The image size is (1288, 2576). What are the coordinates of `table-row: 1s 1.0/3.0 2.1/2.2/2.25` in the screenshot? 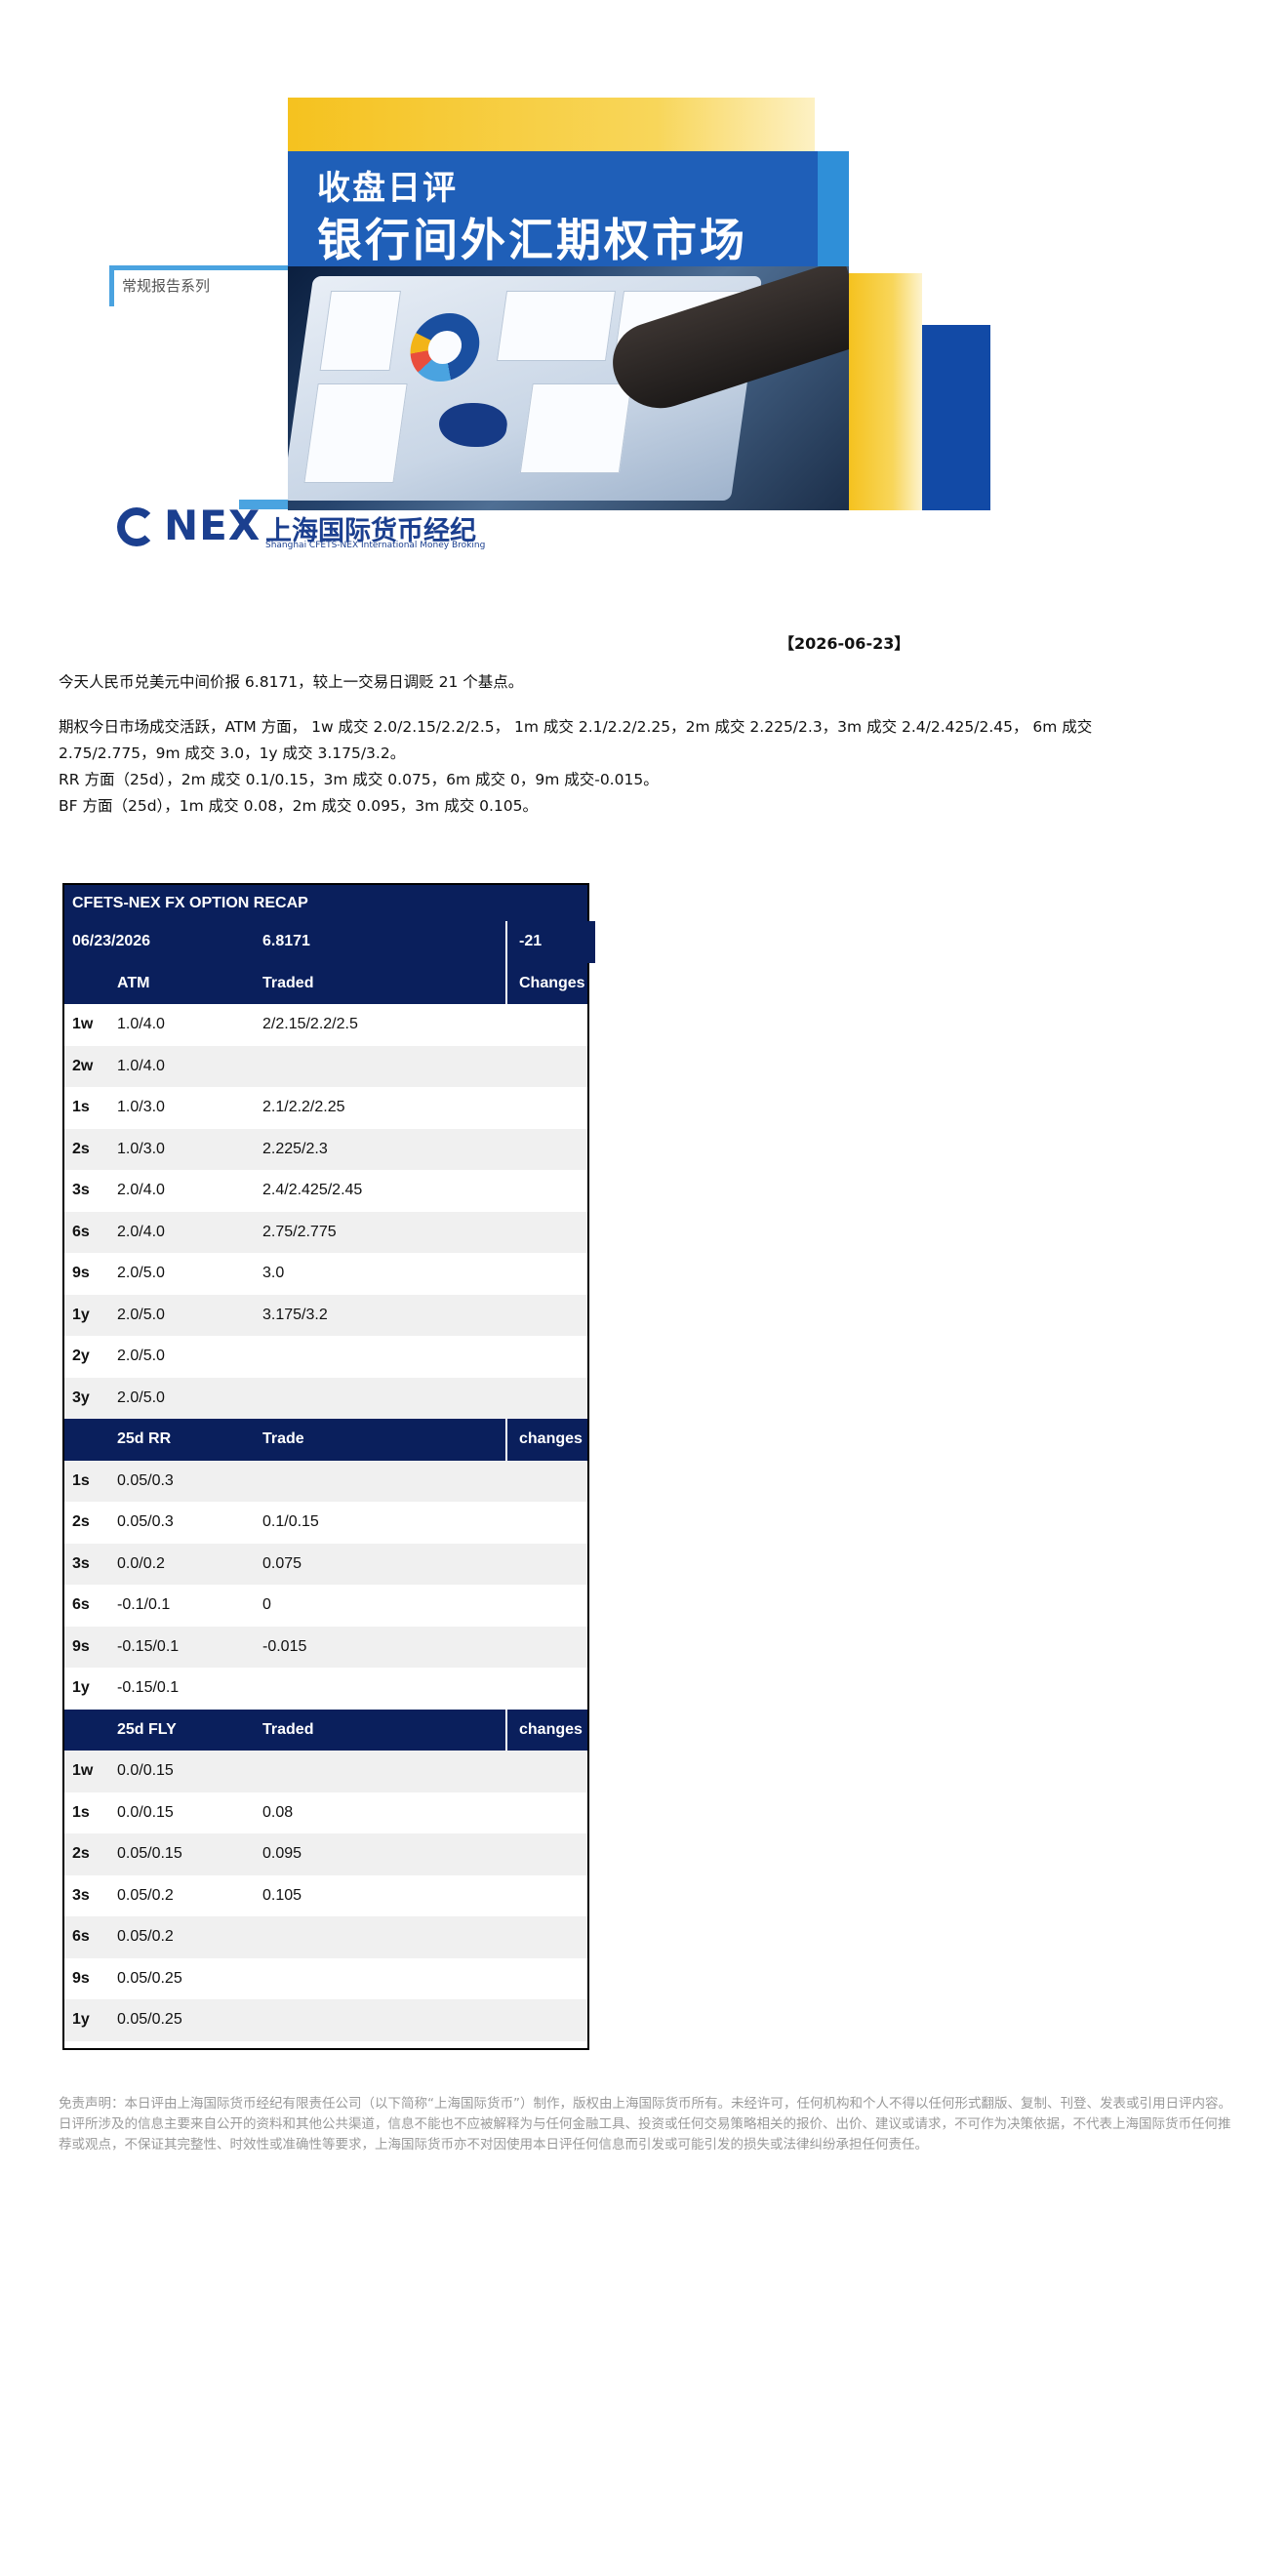 It's located at (325, 1108).